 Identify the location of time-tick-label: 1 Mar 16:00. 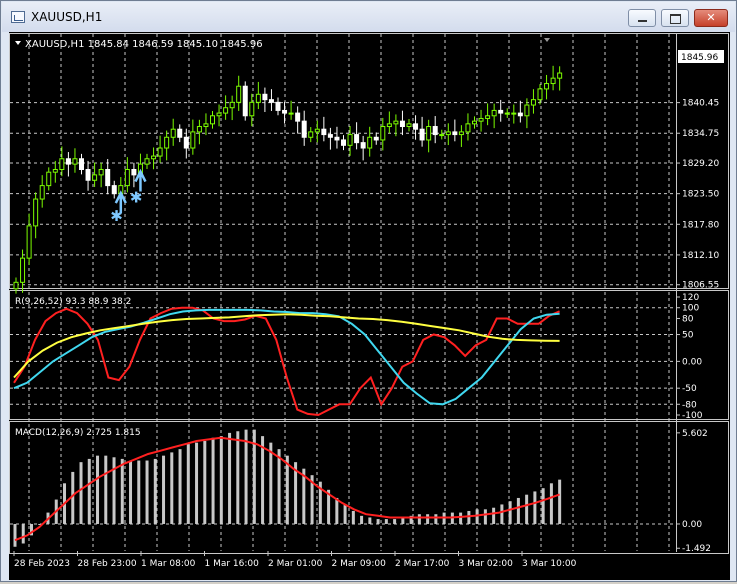
(232, 564).